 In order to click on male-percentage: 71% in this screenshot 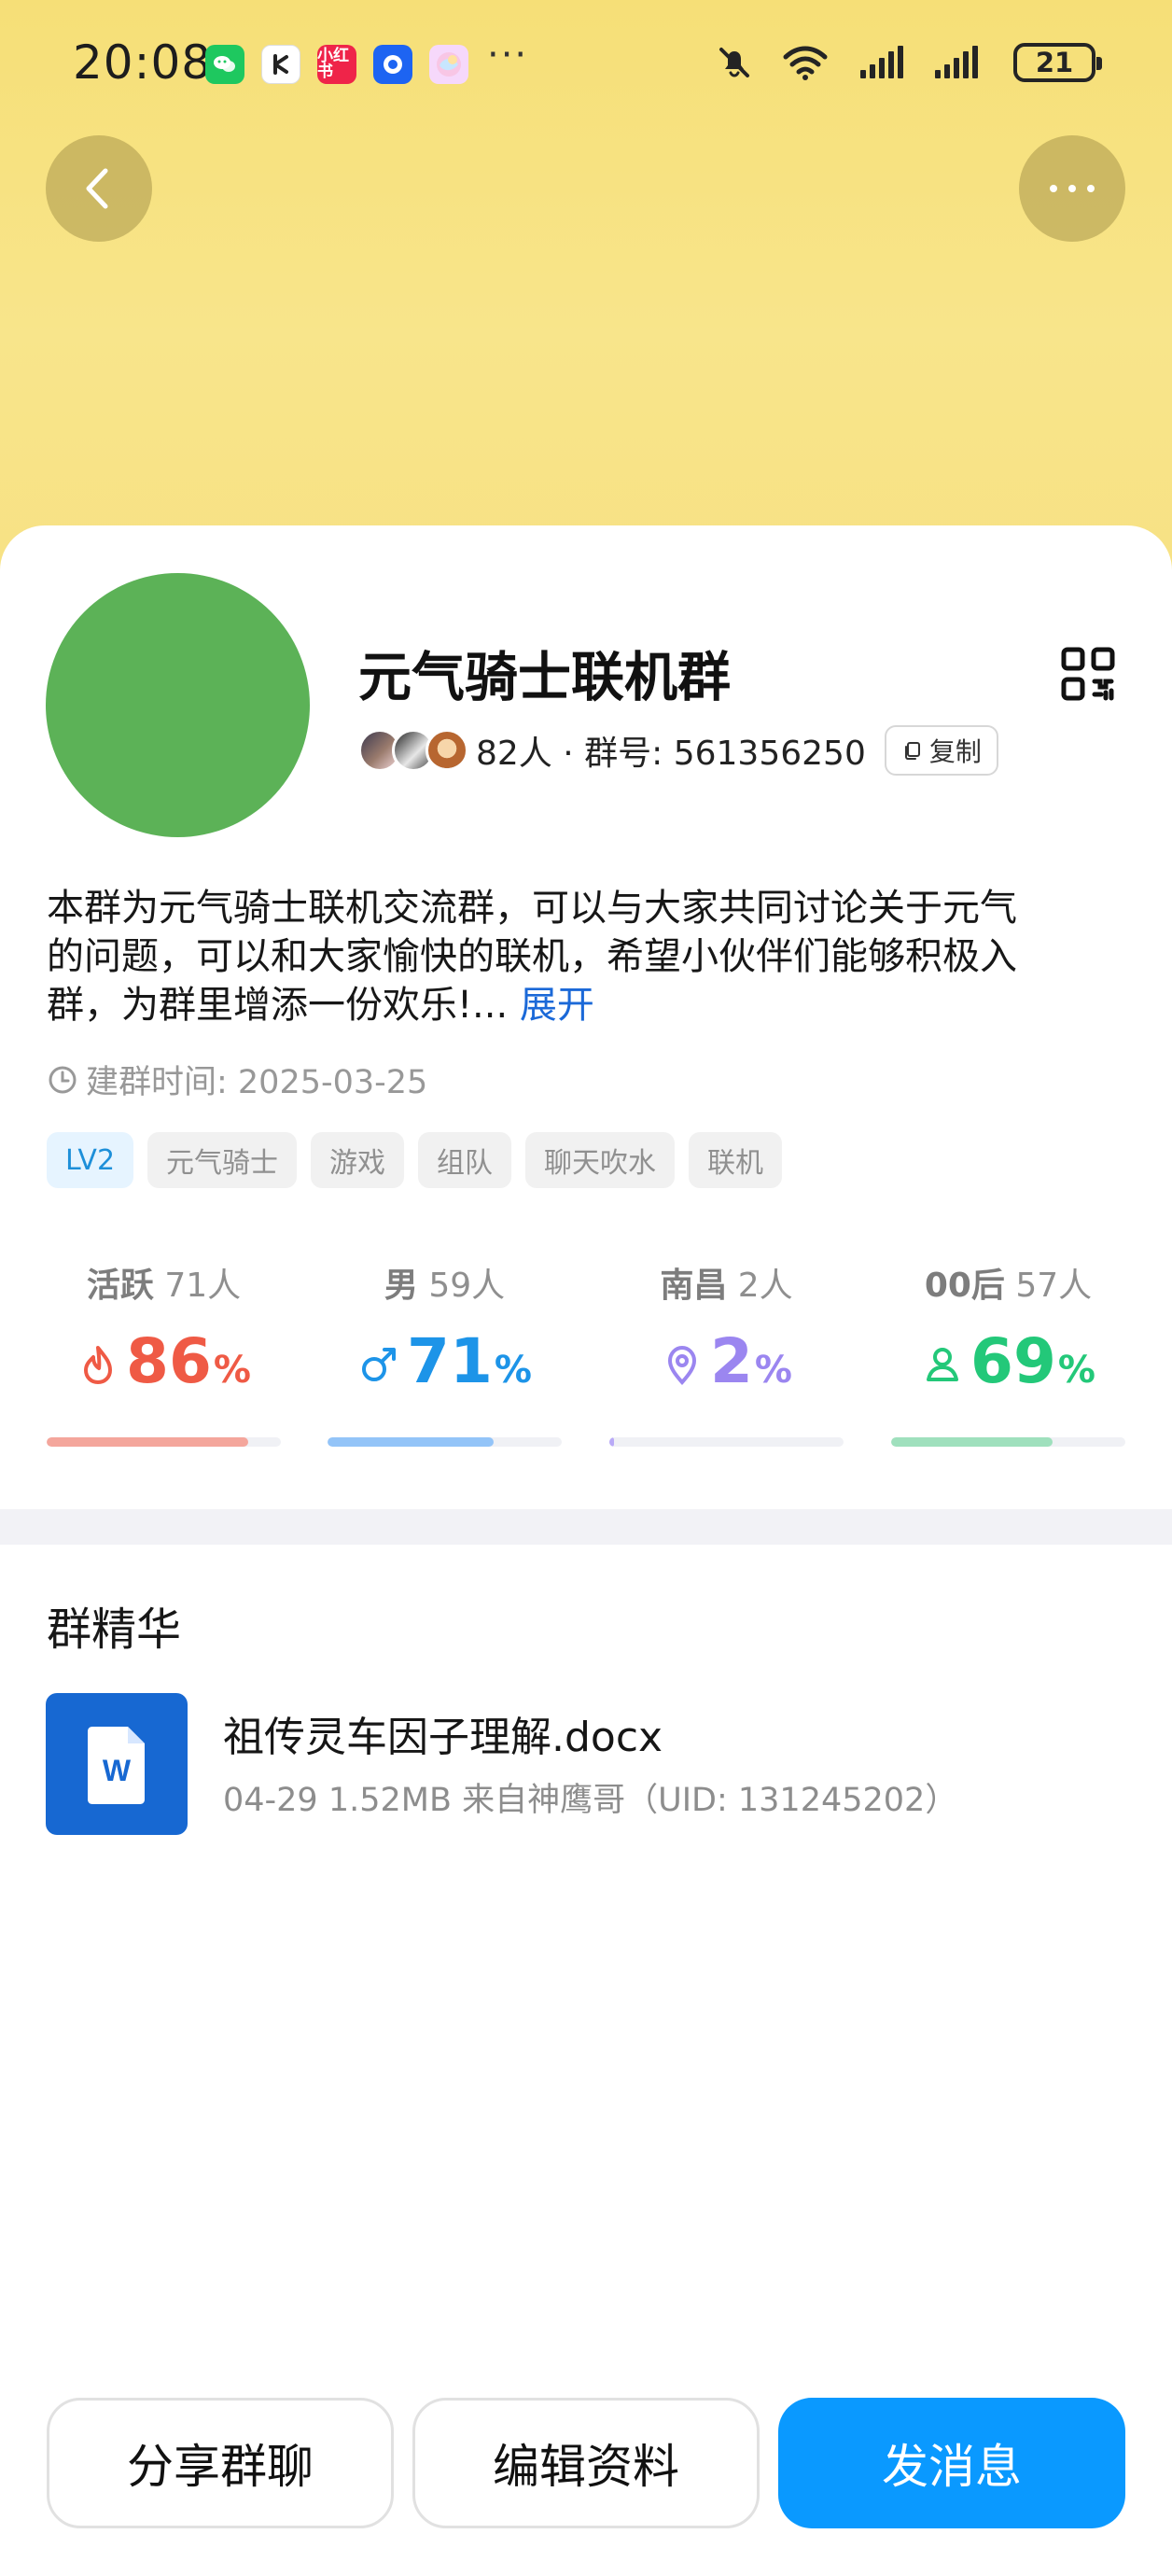, I will do `click(445, 1369)`.